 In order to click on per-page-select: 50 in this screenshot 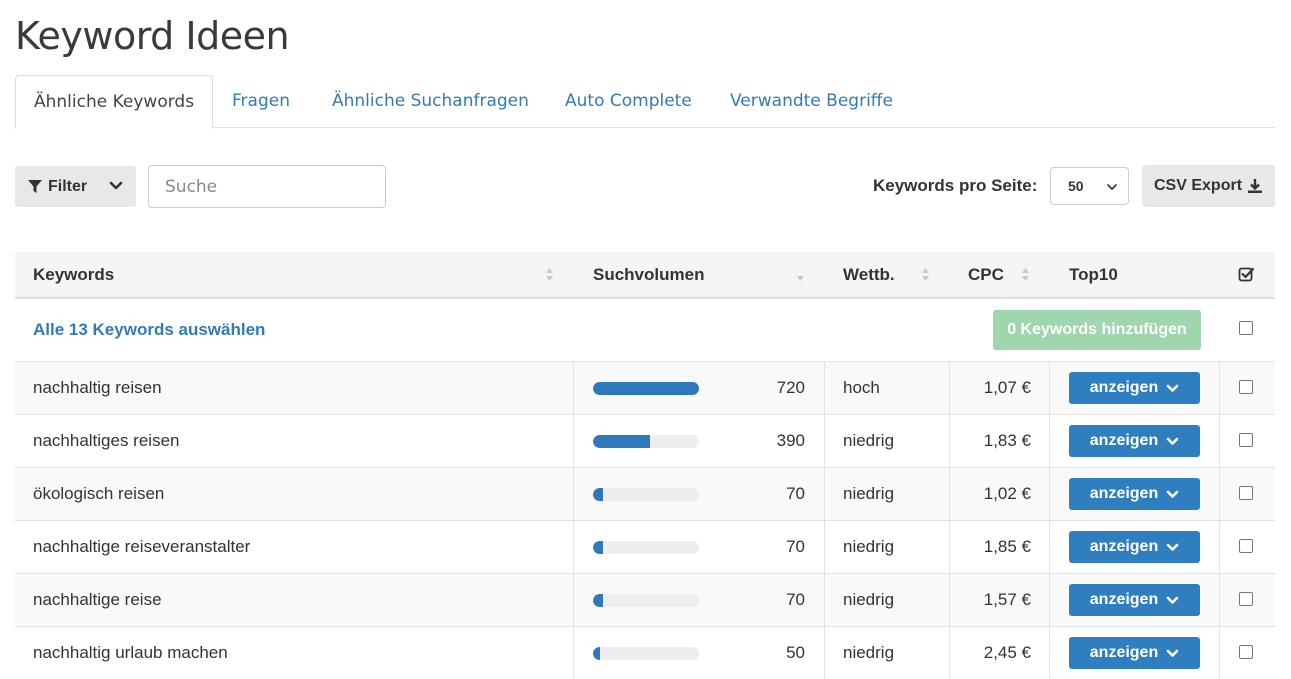, I will do `click(1089, 186)`.